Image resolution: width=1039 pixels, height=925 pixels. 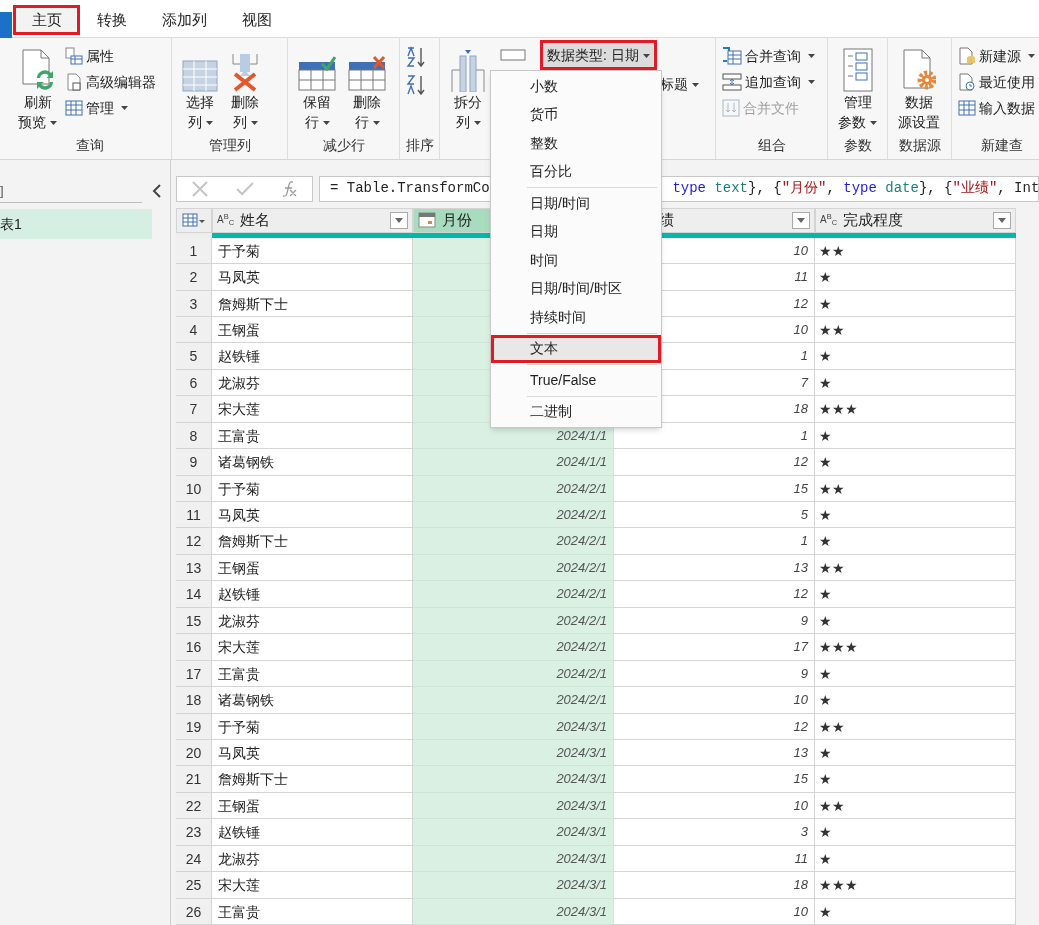 I want to click on panel-header: ], so click(x=2, y=190).